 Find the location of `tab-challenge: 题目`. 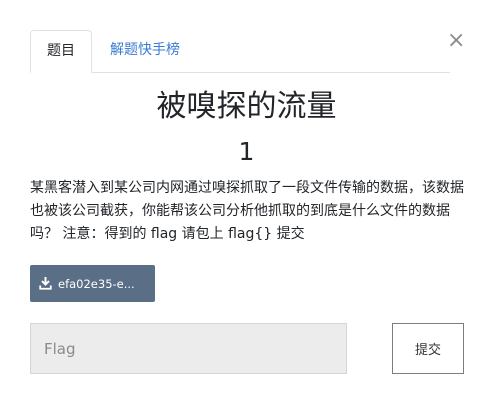

tab-challenge: 题目 is located at coordinates (61, 51).